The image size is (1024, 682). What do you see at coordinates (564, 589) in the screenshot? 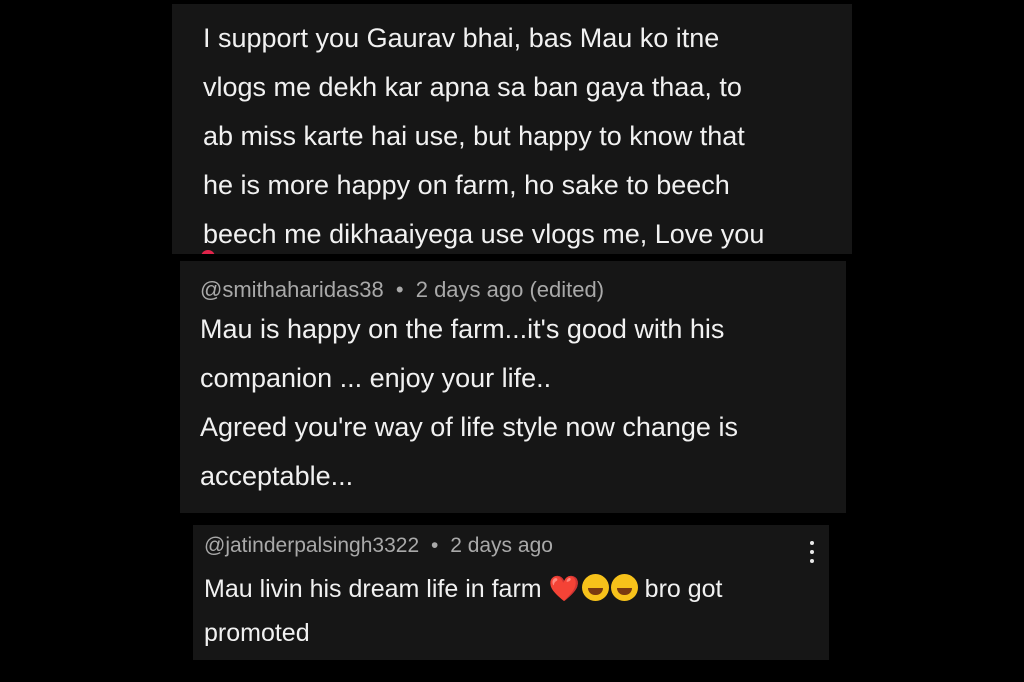
I see `heart-icon: ❤️` at bounding box center [564, 589].